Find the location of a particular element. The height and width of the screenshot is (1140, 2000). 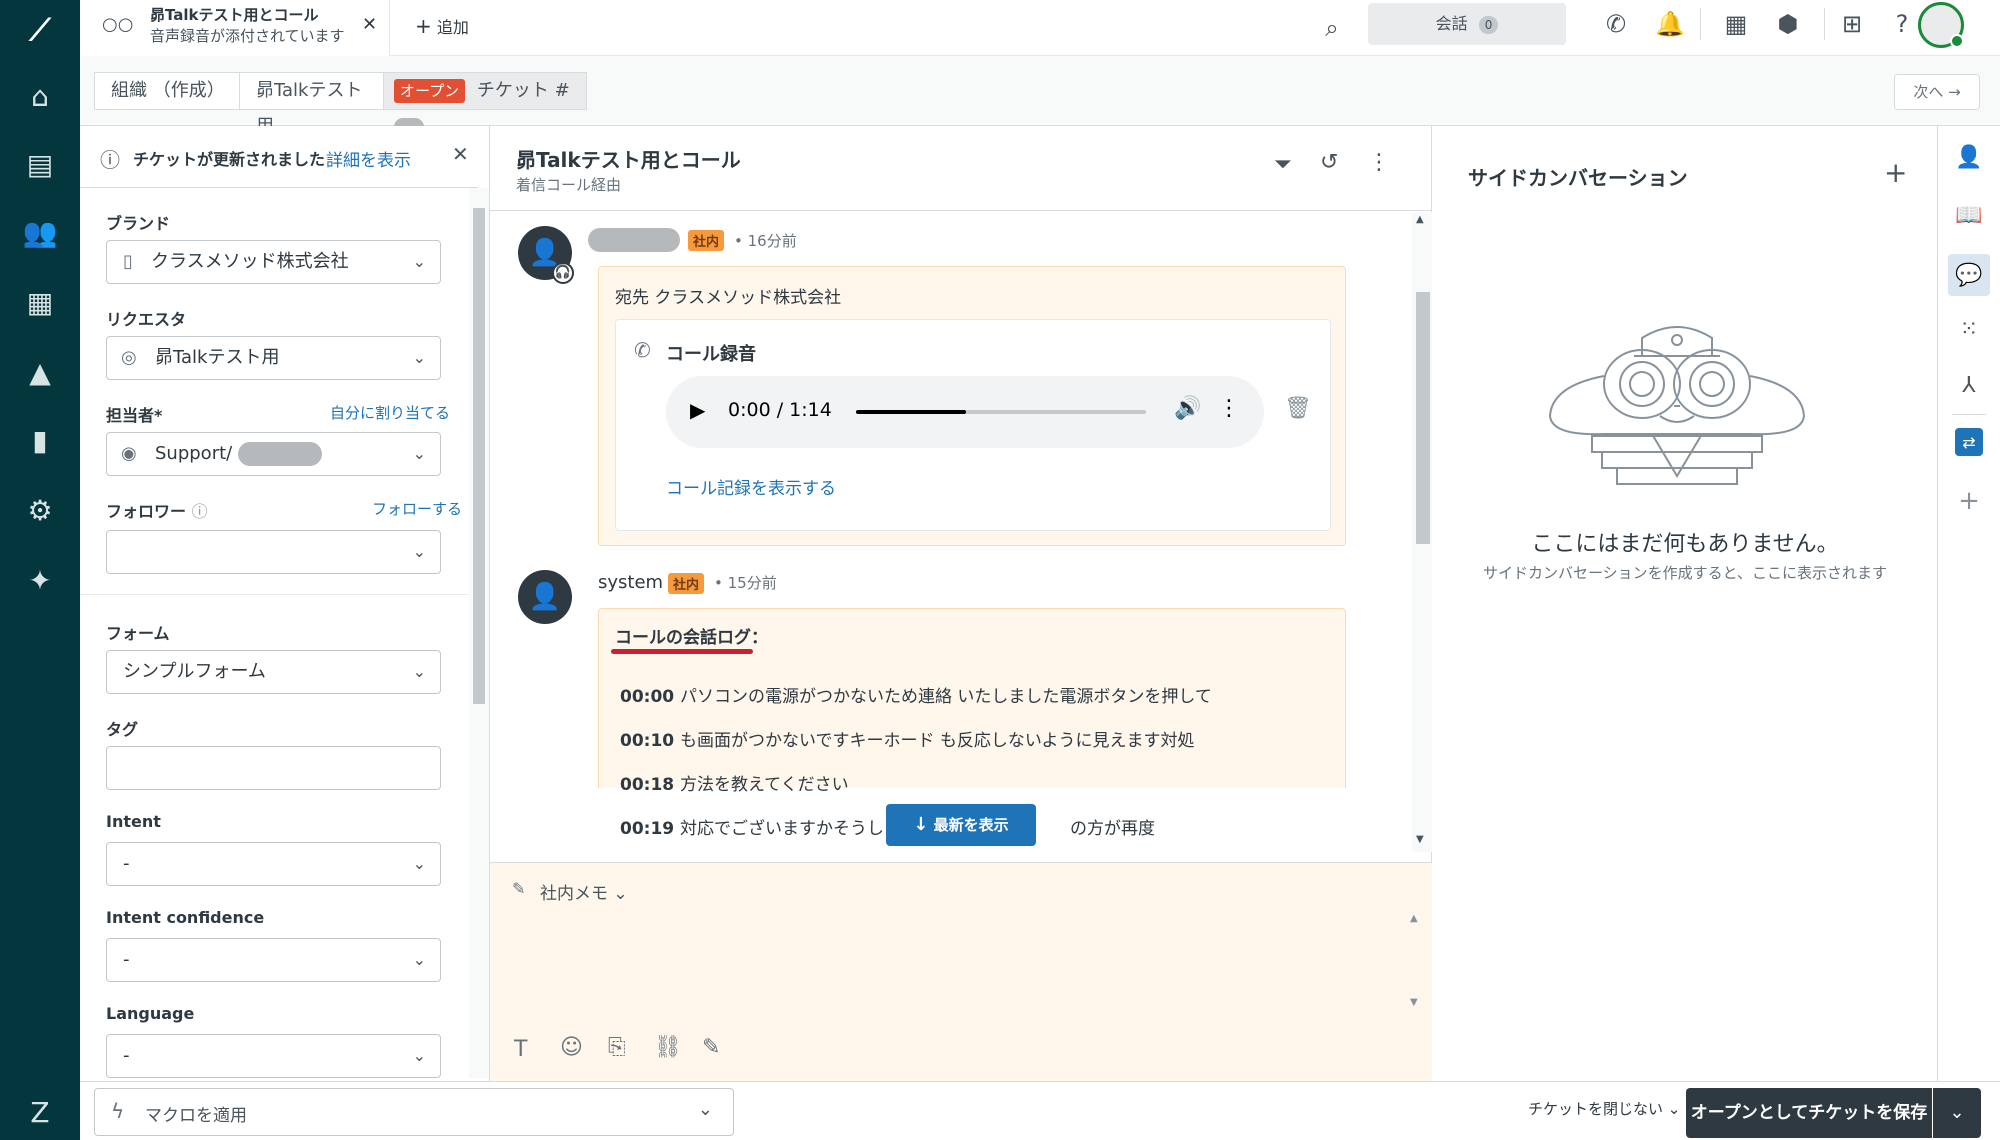

conversation-scrollbar: ▲ ▼ is located at coordinates (1422, 532).